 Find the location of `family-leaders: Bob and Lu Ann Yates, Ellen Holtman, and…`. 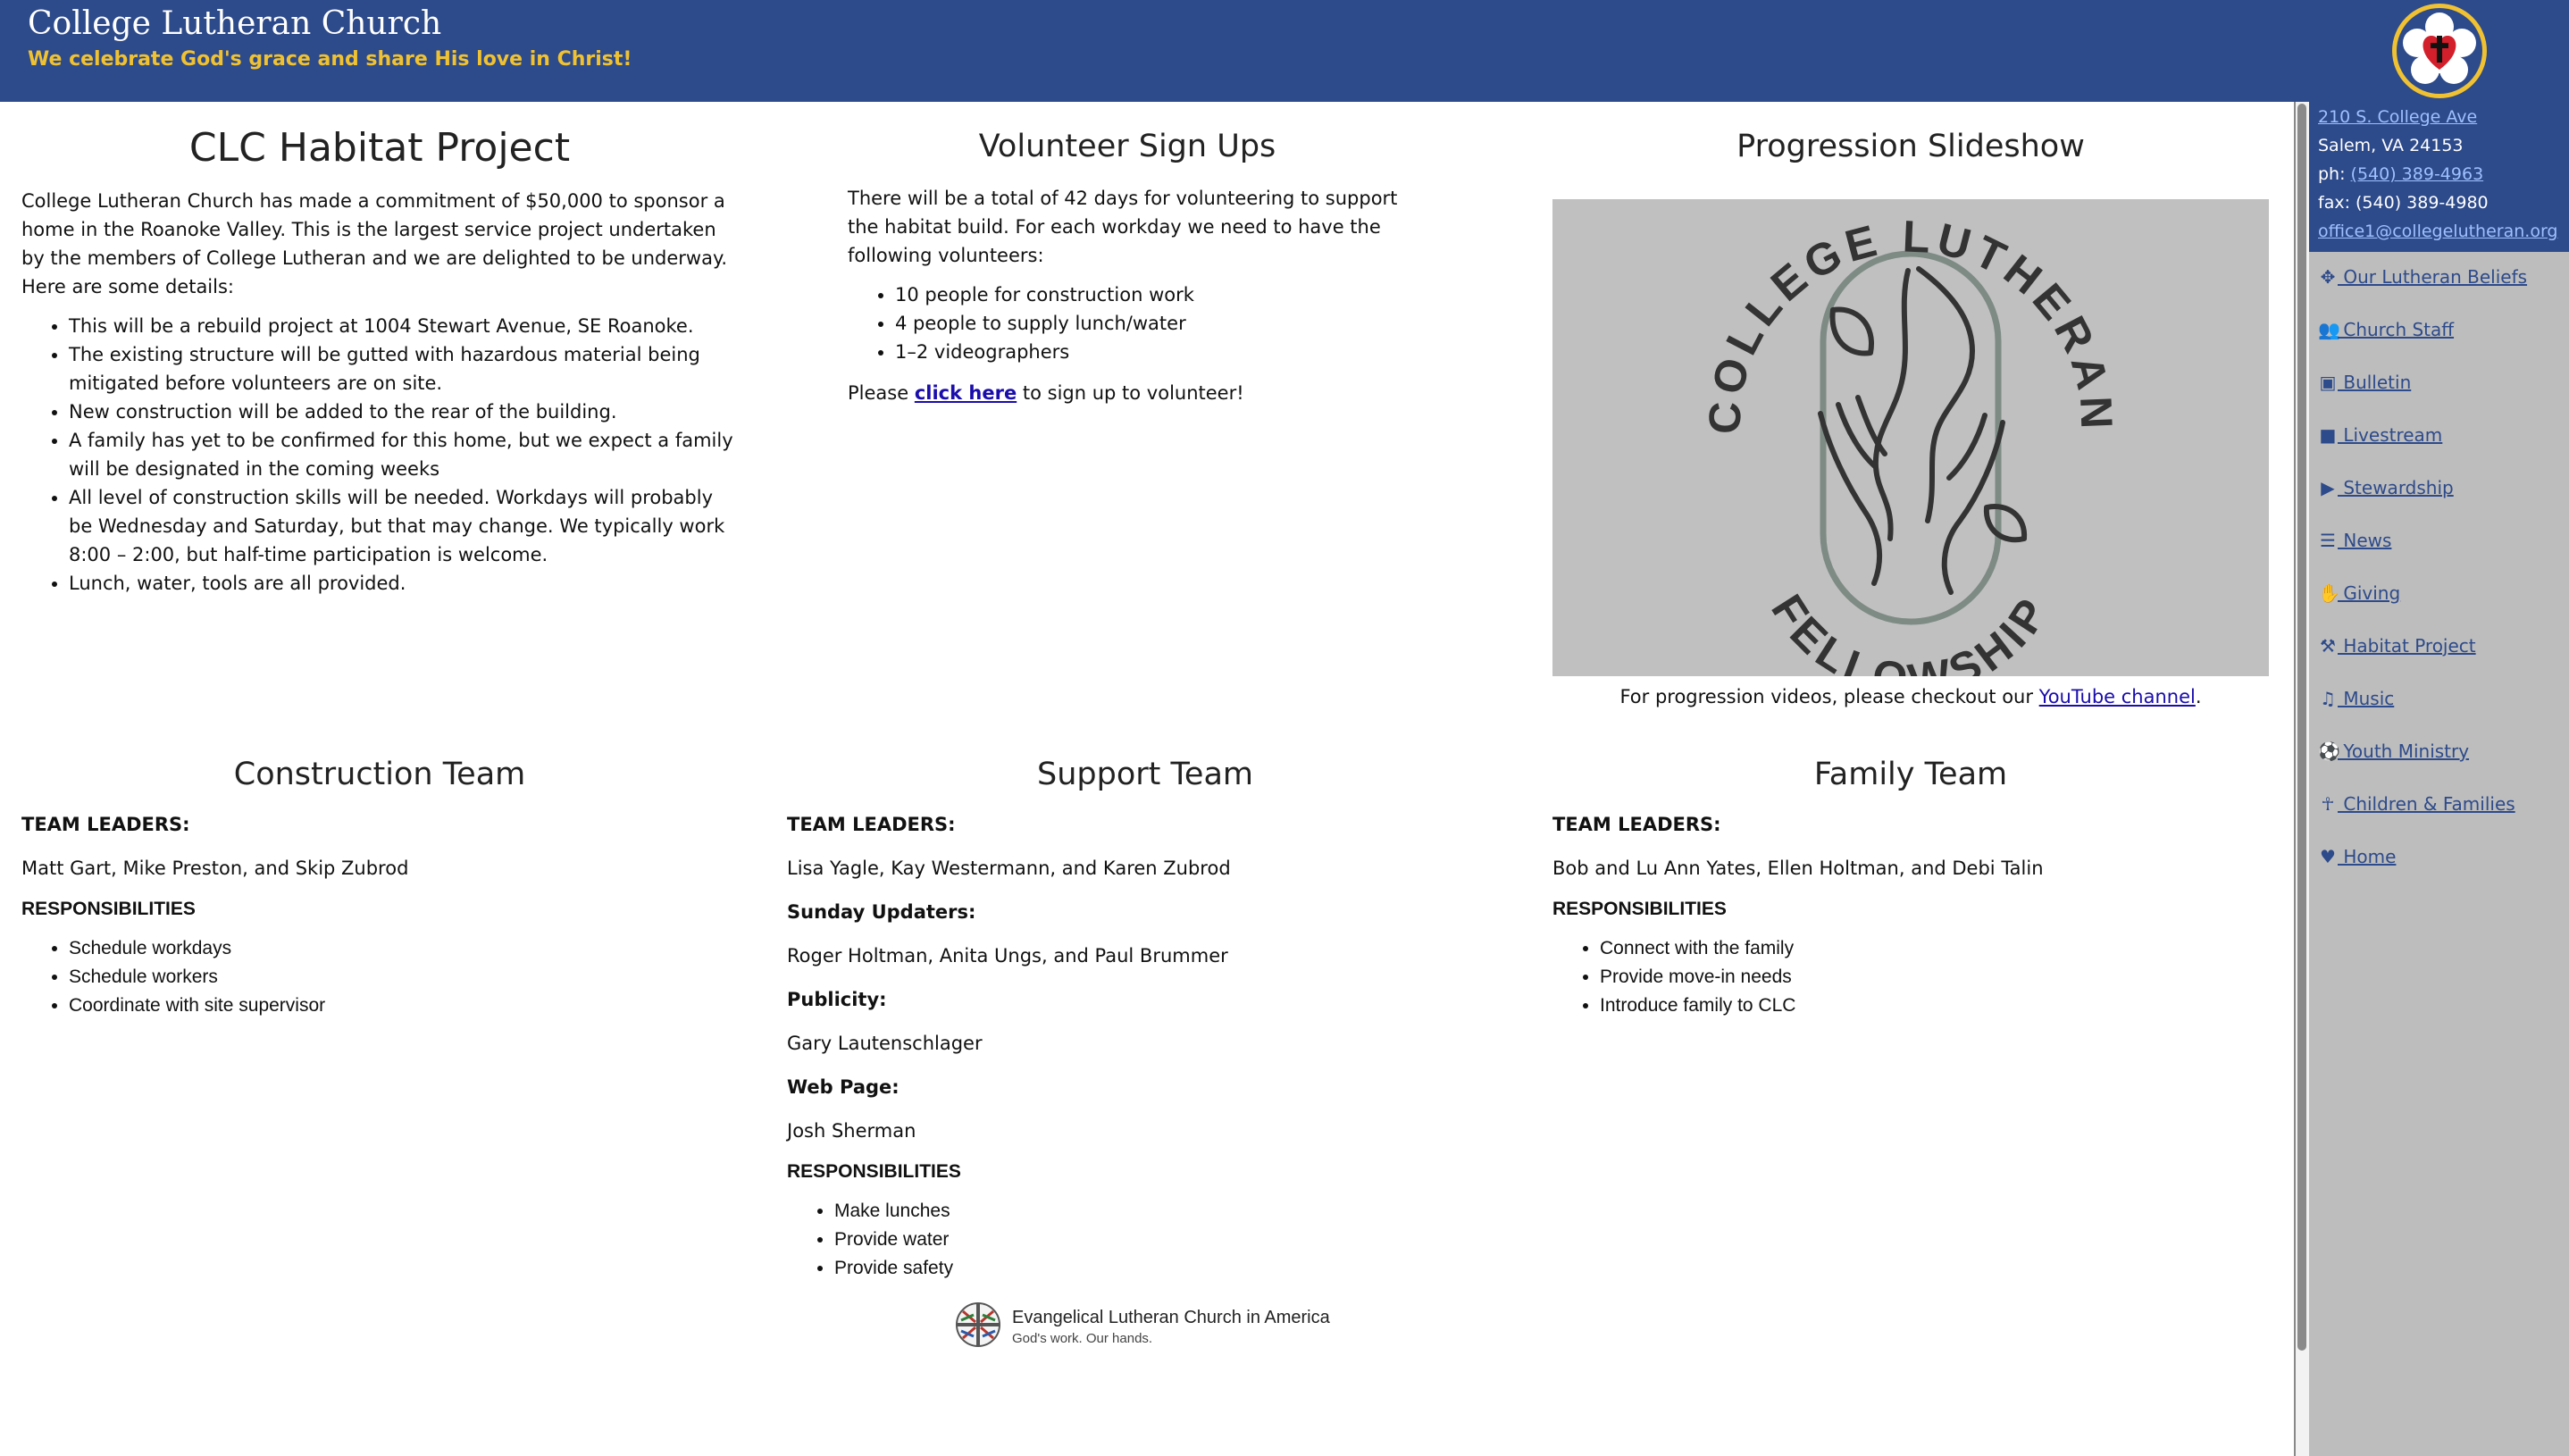

family-leaders: Bob and Lu Ann Yates, Ellen Holtman, and… is located at coordinates (1798, 868).